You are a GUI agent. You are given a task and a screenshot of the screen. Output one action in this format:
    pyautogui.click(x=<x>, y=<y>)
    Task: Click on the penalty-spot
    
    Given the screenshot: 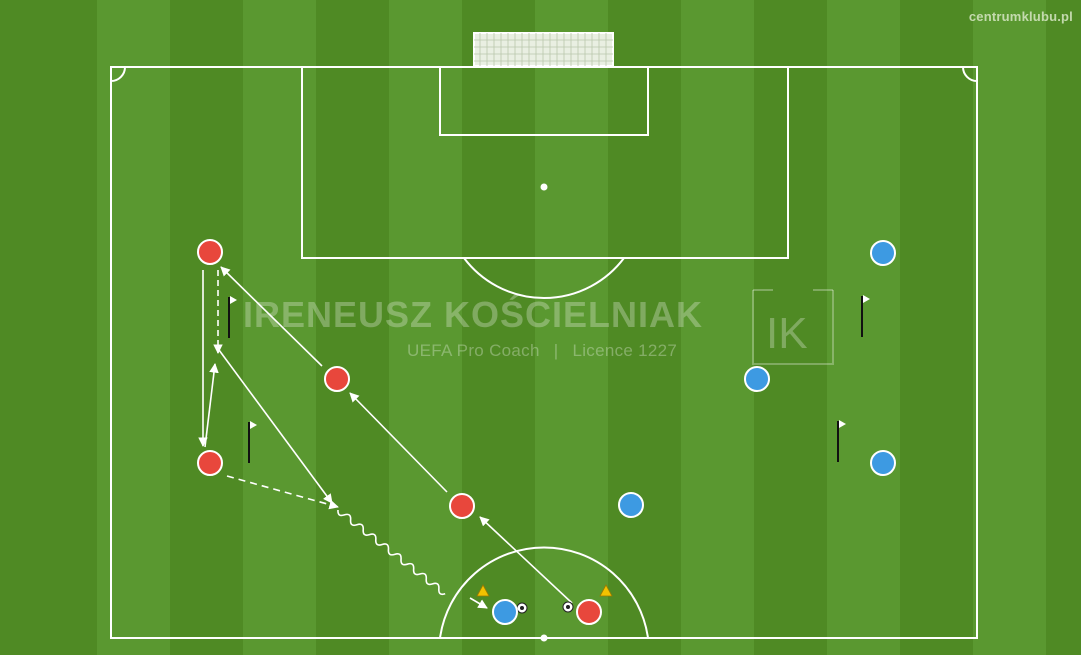 What is the action you would take?
    pyautogui.click(x=544, y=187)
    